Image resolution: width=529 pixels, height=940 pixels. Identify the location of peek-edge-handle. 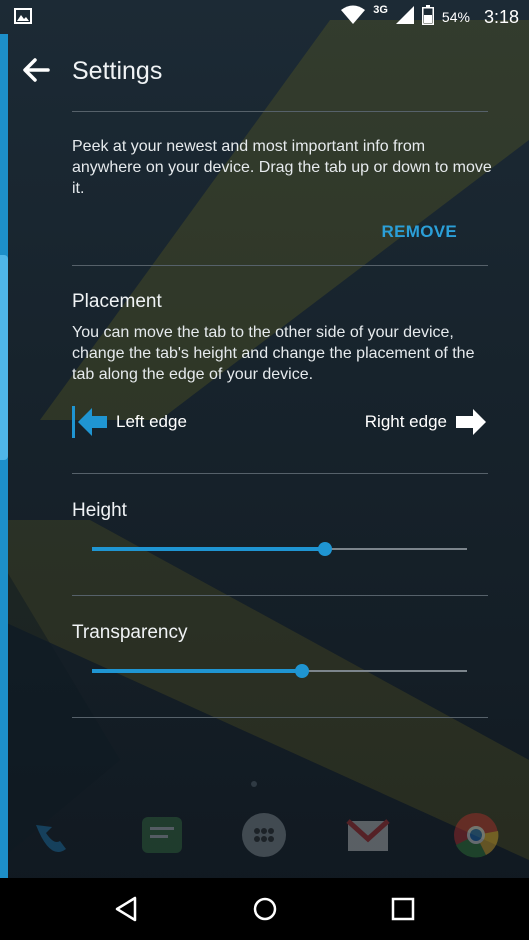
(4, 357).